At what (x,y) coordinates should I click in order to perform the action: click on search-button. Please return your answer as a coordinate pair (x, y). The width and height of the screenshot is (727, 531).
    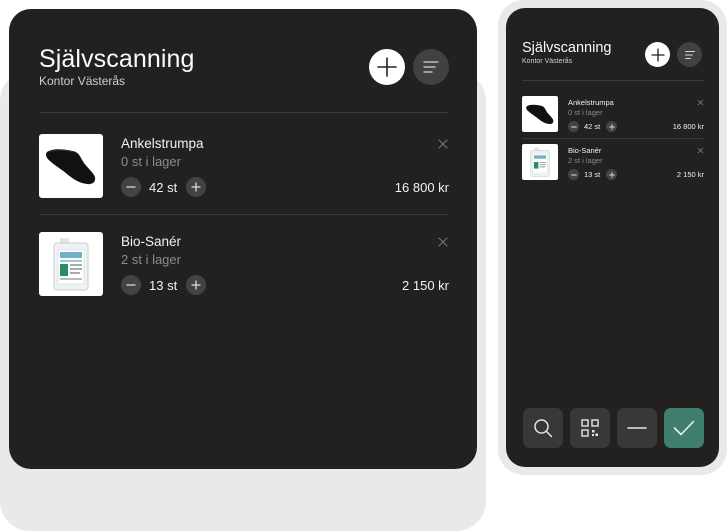
    Looking at the image, I should click on (543, 428).